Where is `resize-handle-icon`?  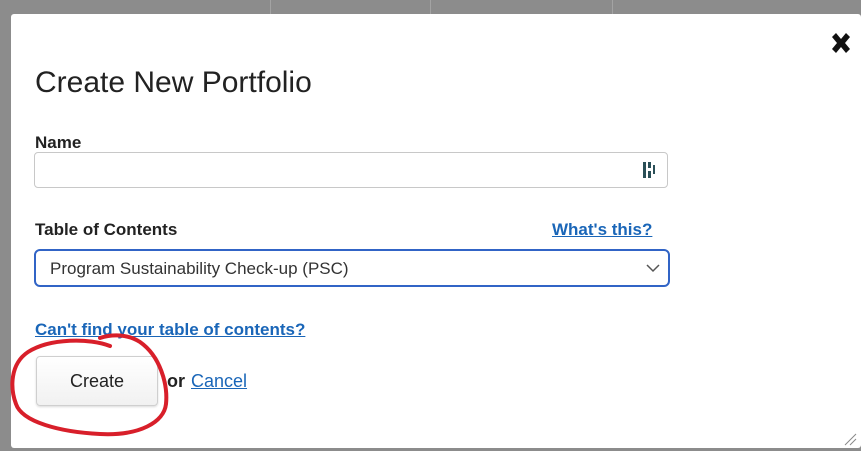 resize-handle-icon is located at coordinates (850, 439).